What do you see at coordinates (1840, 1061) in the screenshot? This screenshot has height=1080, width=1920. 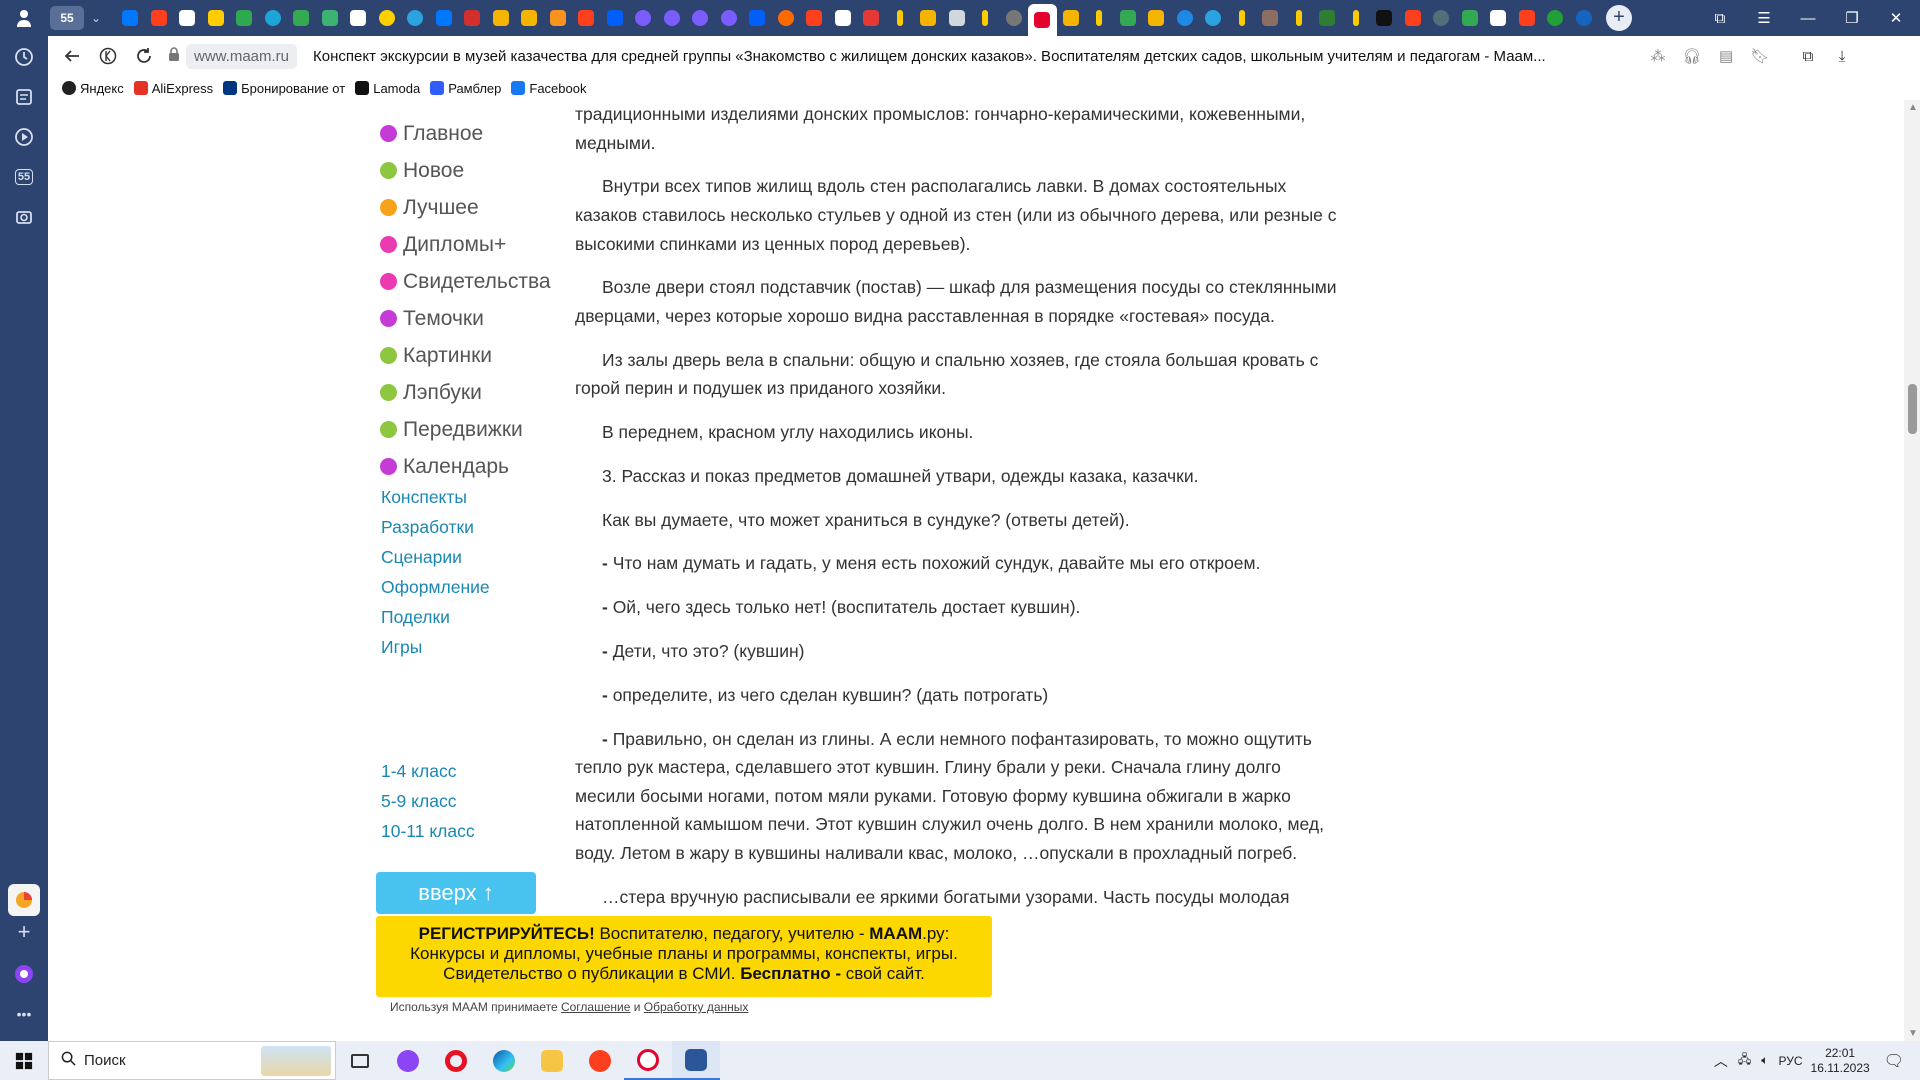 I see `clock: 22:01 16.11.2023` at bounding box center [1840, 1061].